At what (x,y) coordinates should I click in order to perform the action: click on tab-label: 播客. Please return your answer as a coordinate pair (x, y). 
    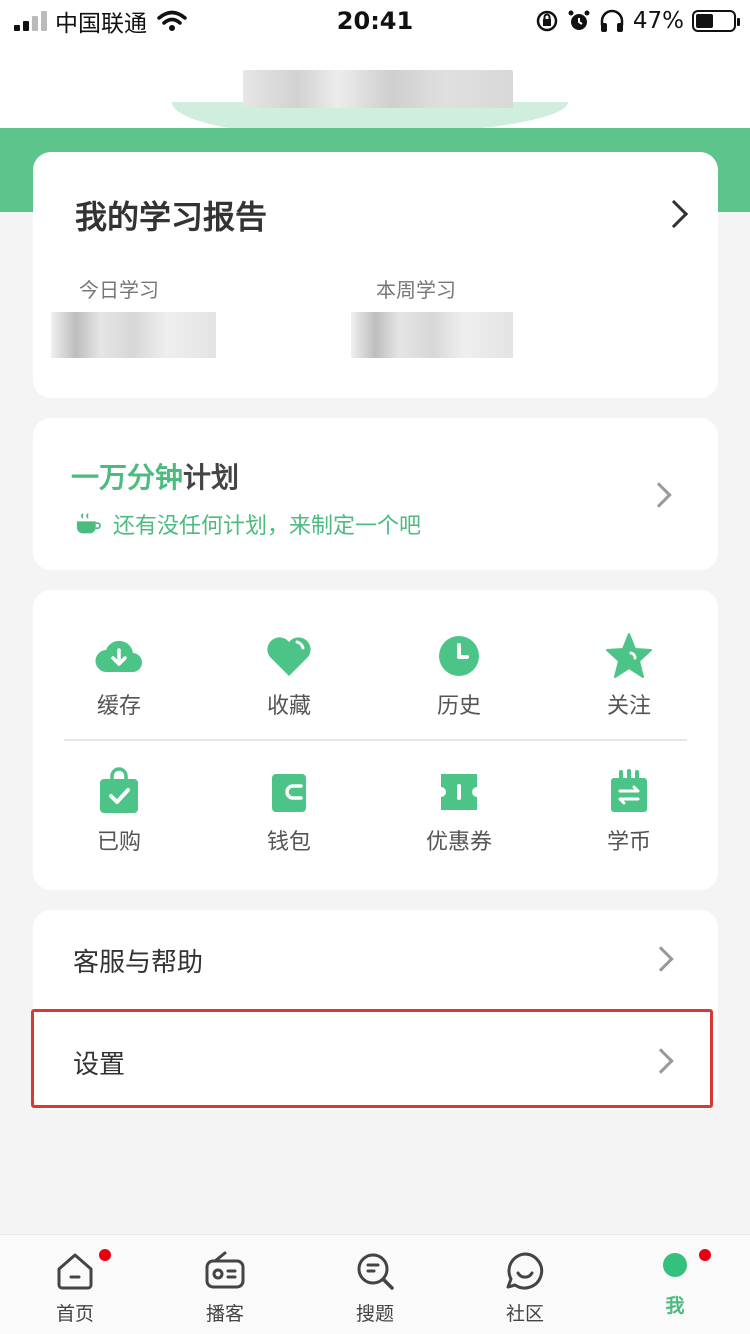
    Looking at the image, I should click on (224, 1314).